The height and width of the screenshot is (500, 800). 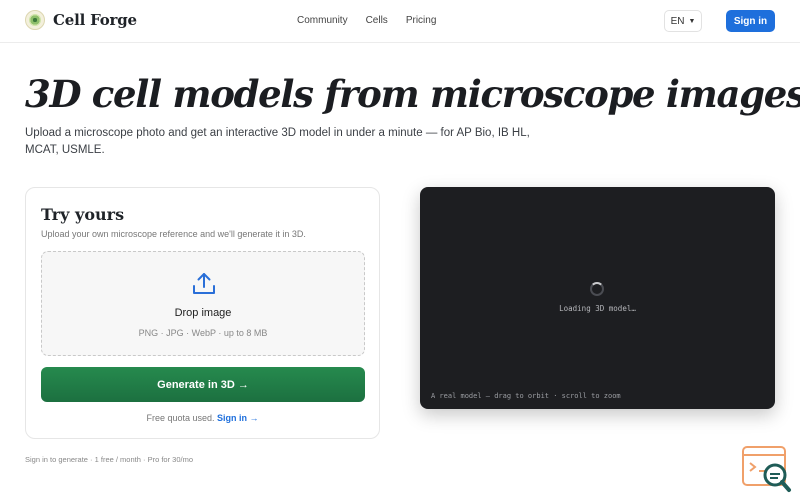 I want to click on loading-spinner-icon, so click(x=597, y=289).